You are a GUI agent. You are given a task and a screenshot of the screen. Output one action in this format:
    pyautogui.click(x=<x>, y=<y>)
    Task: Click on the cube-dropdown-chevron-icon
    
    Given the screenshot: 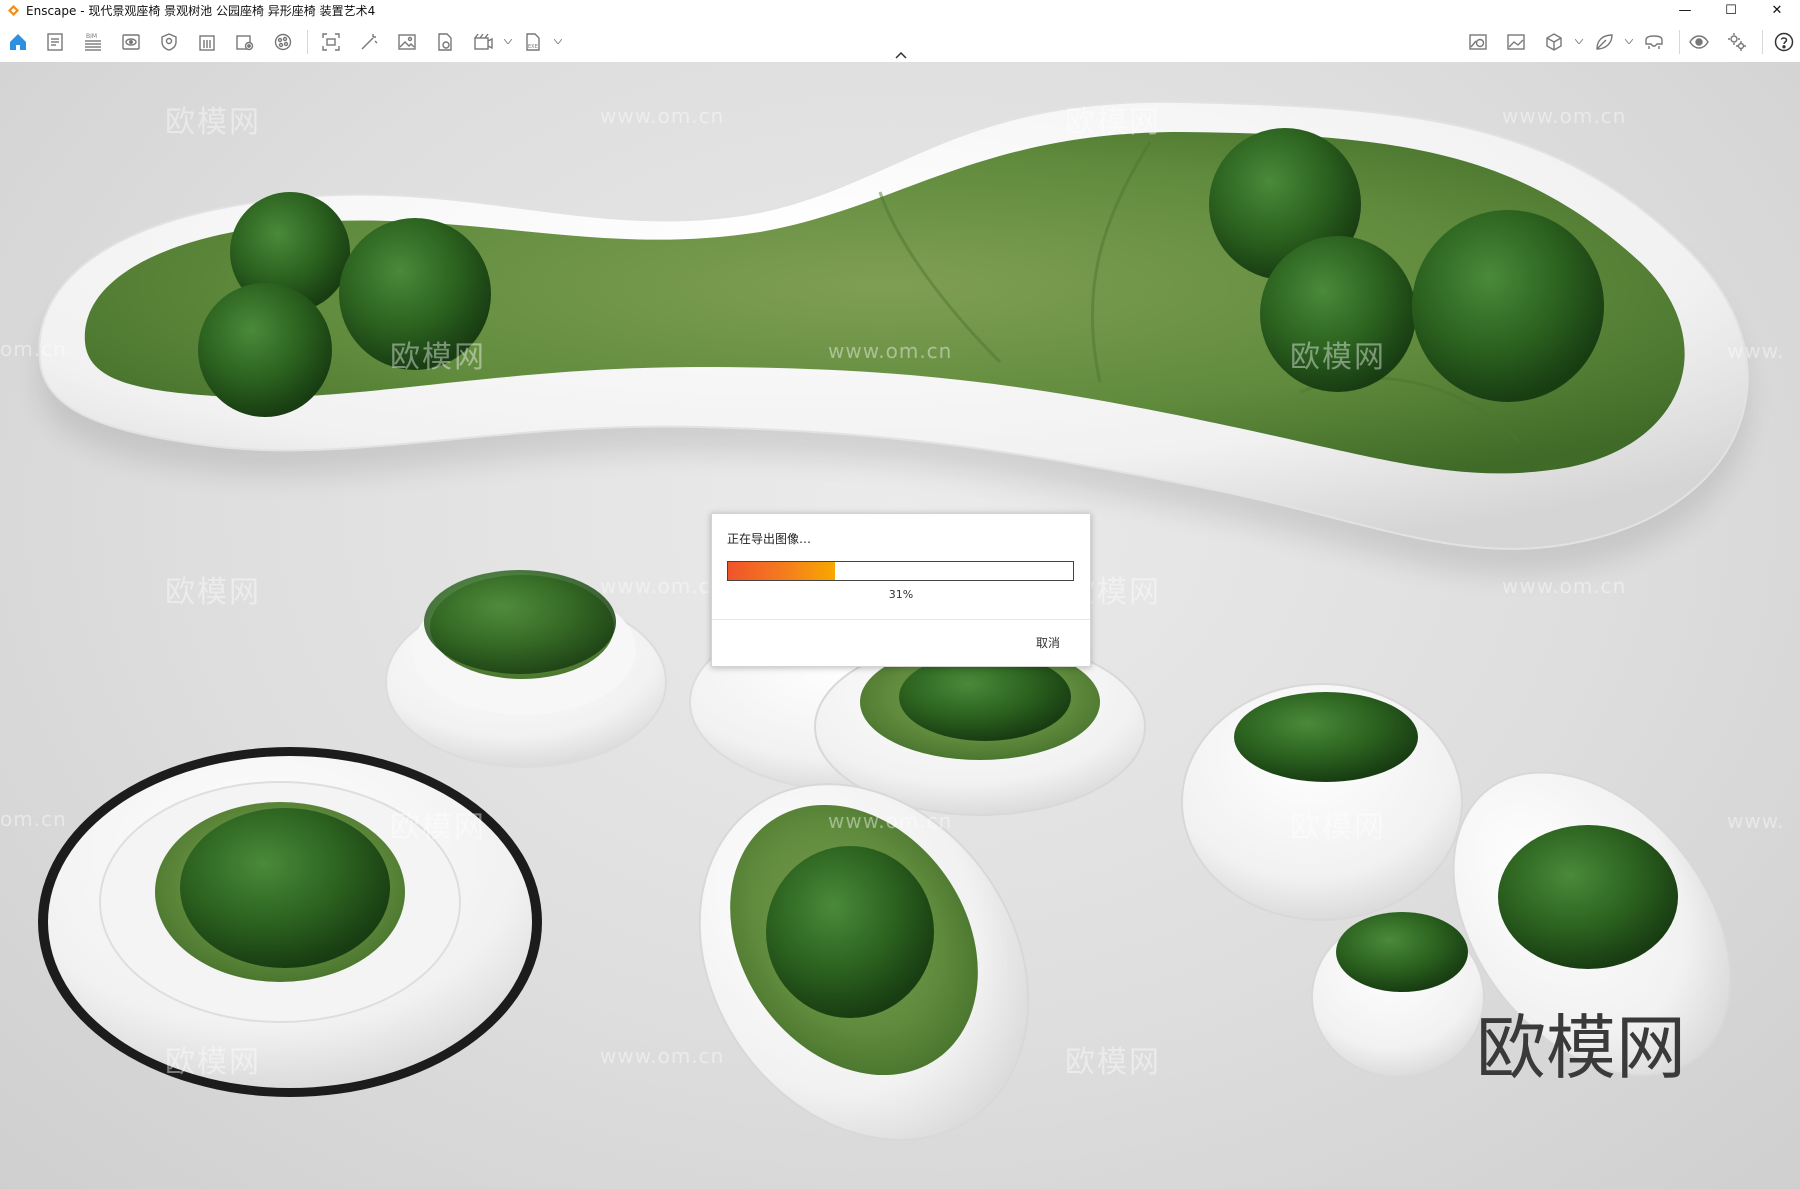 What is the action you would take?
    pyautogui.click(x=1579, y=41)
    